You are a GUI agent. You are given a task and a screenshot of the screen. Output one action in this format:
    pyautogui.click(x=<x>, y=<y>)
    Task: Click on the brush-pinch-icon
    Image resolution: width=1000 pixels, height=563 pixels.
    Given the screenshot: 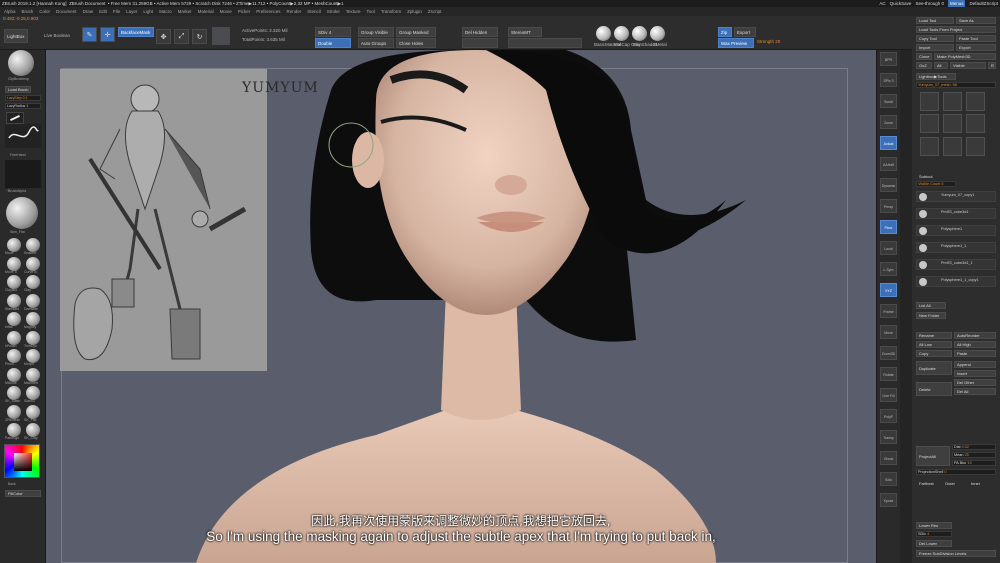 What is the action you would take?
    pyautogui.click(x=14, y=356)
    